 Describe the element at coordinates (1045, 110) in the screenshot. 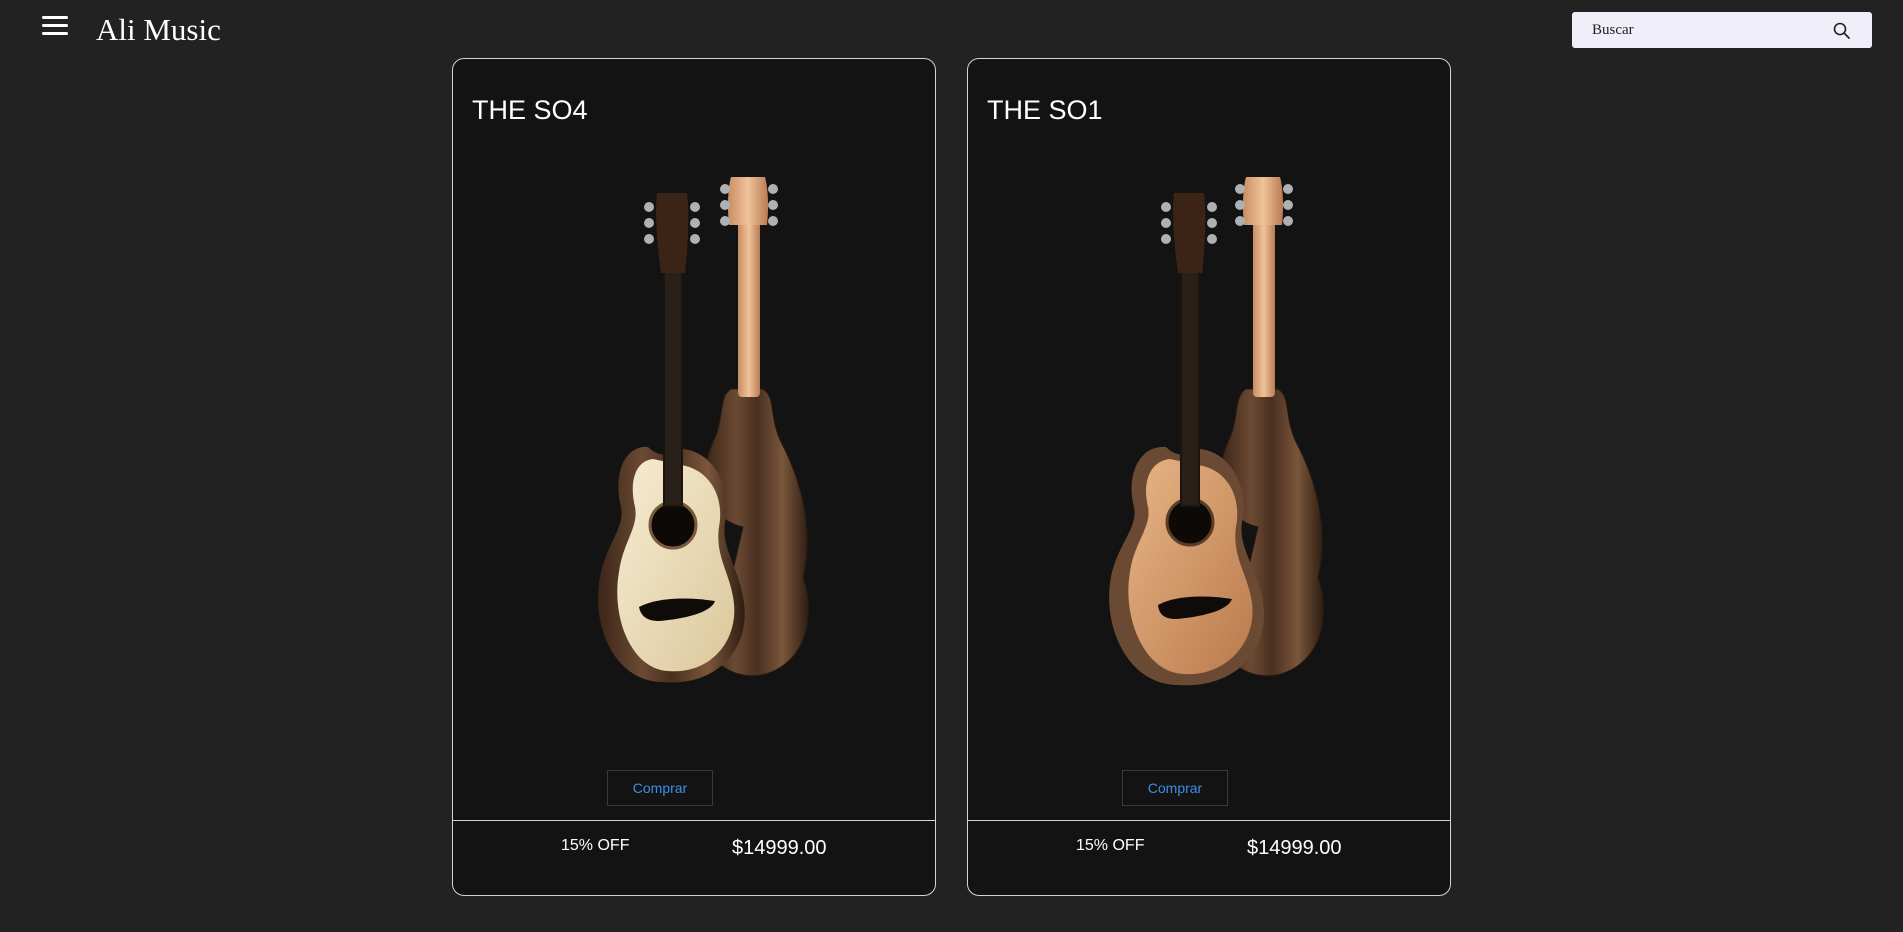

I see `product-title: THE SO1` at that location.